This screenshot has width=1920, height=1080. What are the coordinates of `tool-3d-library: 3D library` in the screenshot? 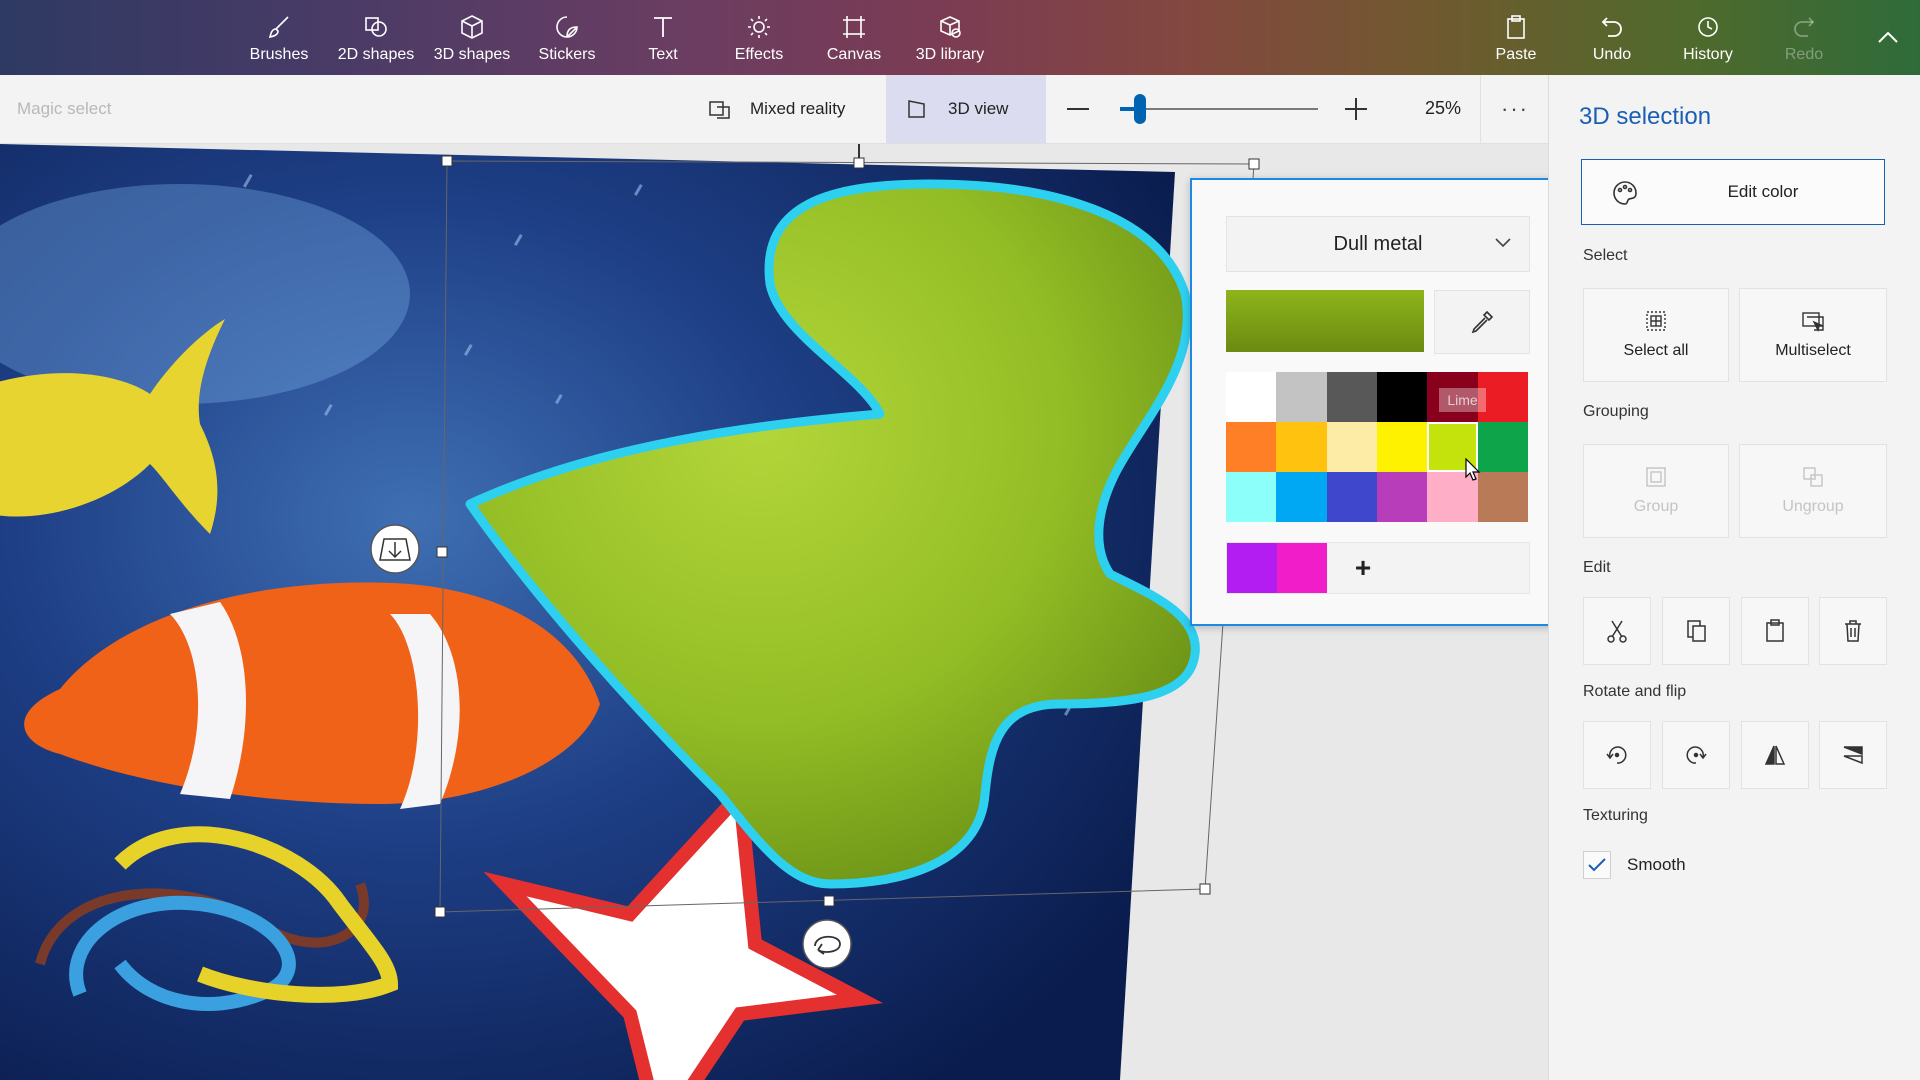 It's located at (950, 37).